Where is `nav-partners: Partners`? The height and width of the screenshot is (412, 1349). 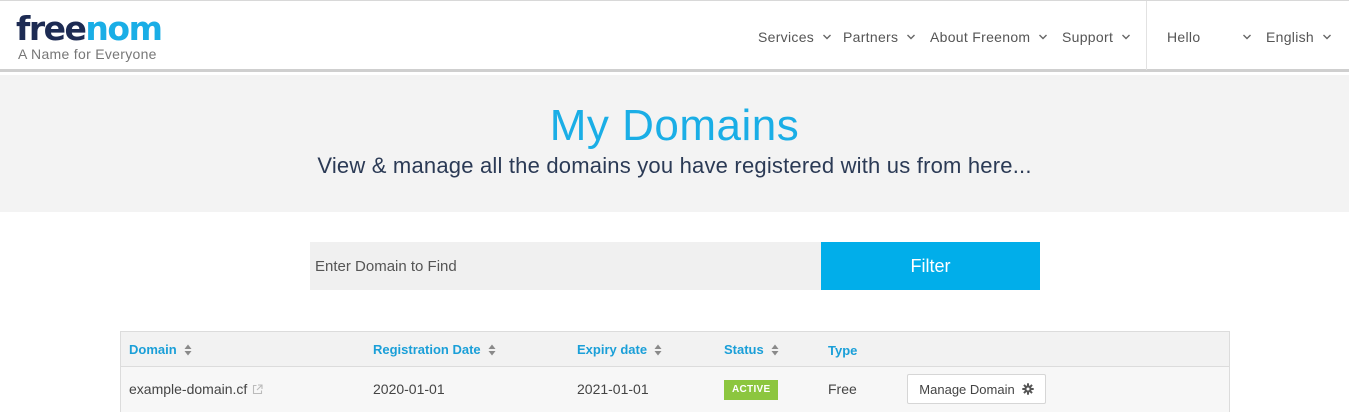
nav-partners: Partners is located at coordinates (879, 37).